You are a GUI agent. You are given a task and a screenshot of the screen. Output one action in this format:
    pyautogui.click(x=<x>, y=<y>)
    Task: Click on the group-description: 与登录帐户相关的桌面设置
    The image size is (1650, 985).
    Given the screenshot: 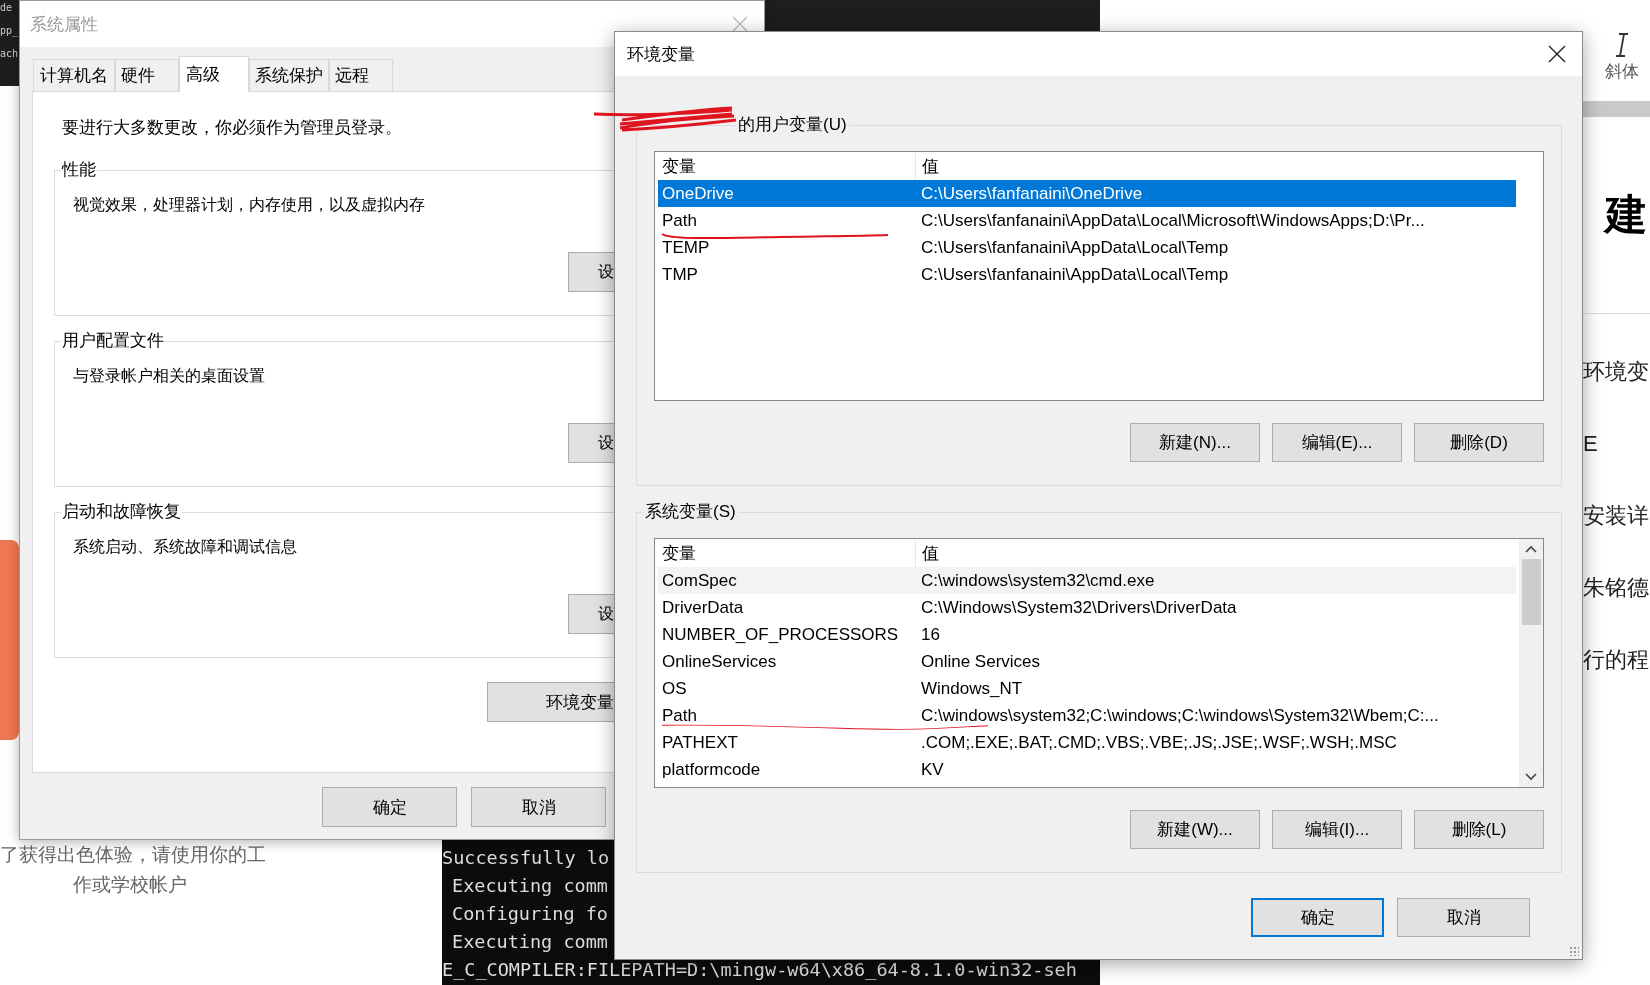 What is the action you would take?
    pyautogui.click(x=169, y=376)
    